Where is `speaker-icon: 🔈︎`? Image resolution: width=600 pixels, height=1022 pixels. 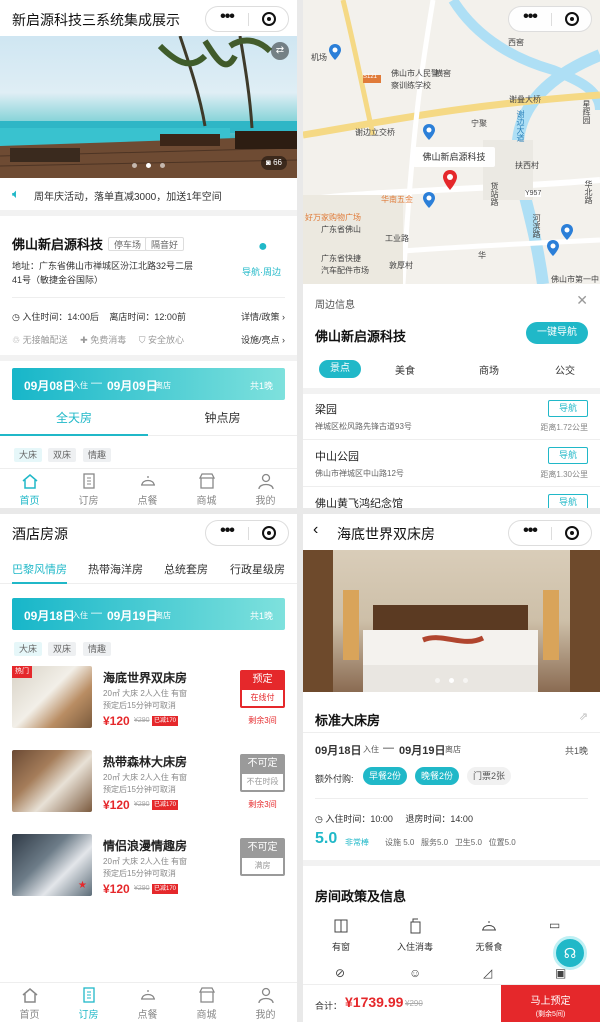
speaker-icon: 🔈︎ is located at coordinates (16, 193).